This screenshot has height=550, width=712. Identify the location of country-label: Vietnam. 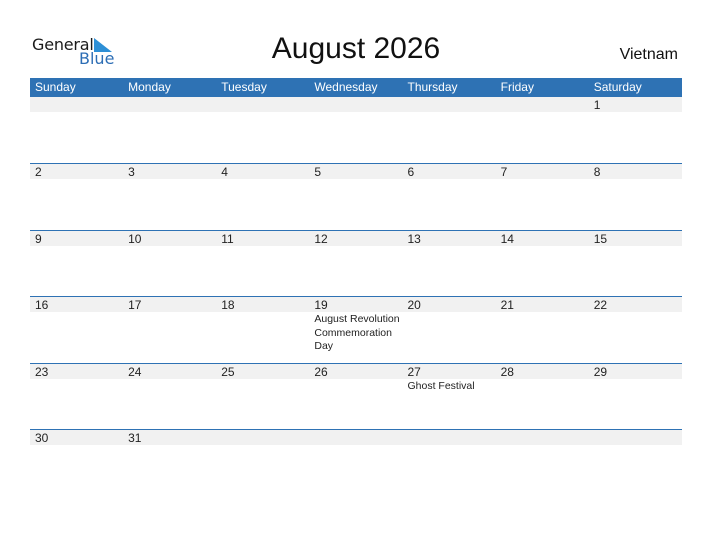
(648, 54).